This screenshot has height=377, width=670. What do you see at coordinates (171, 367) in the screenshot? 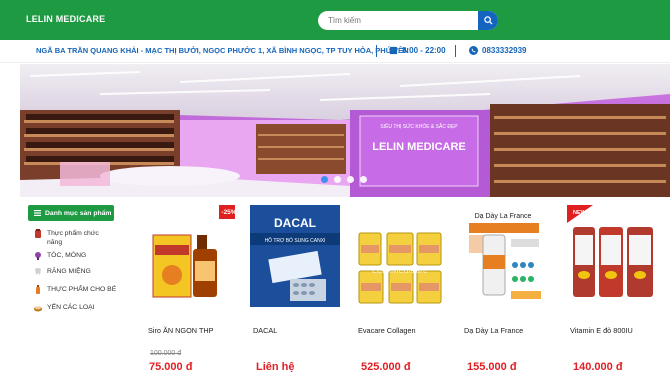
I see `product-price: 75.000 đ` at bounding box center [171, 367].